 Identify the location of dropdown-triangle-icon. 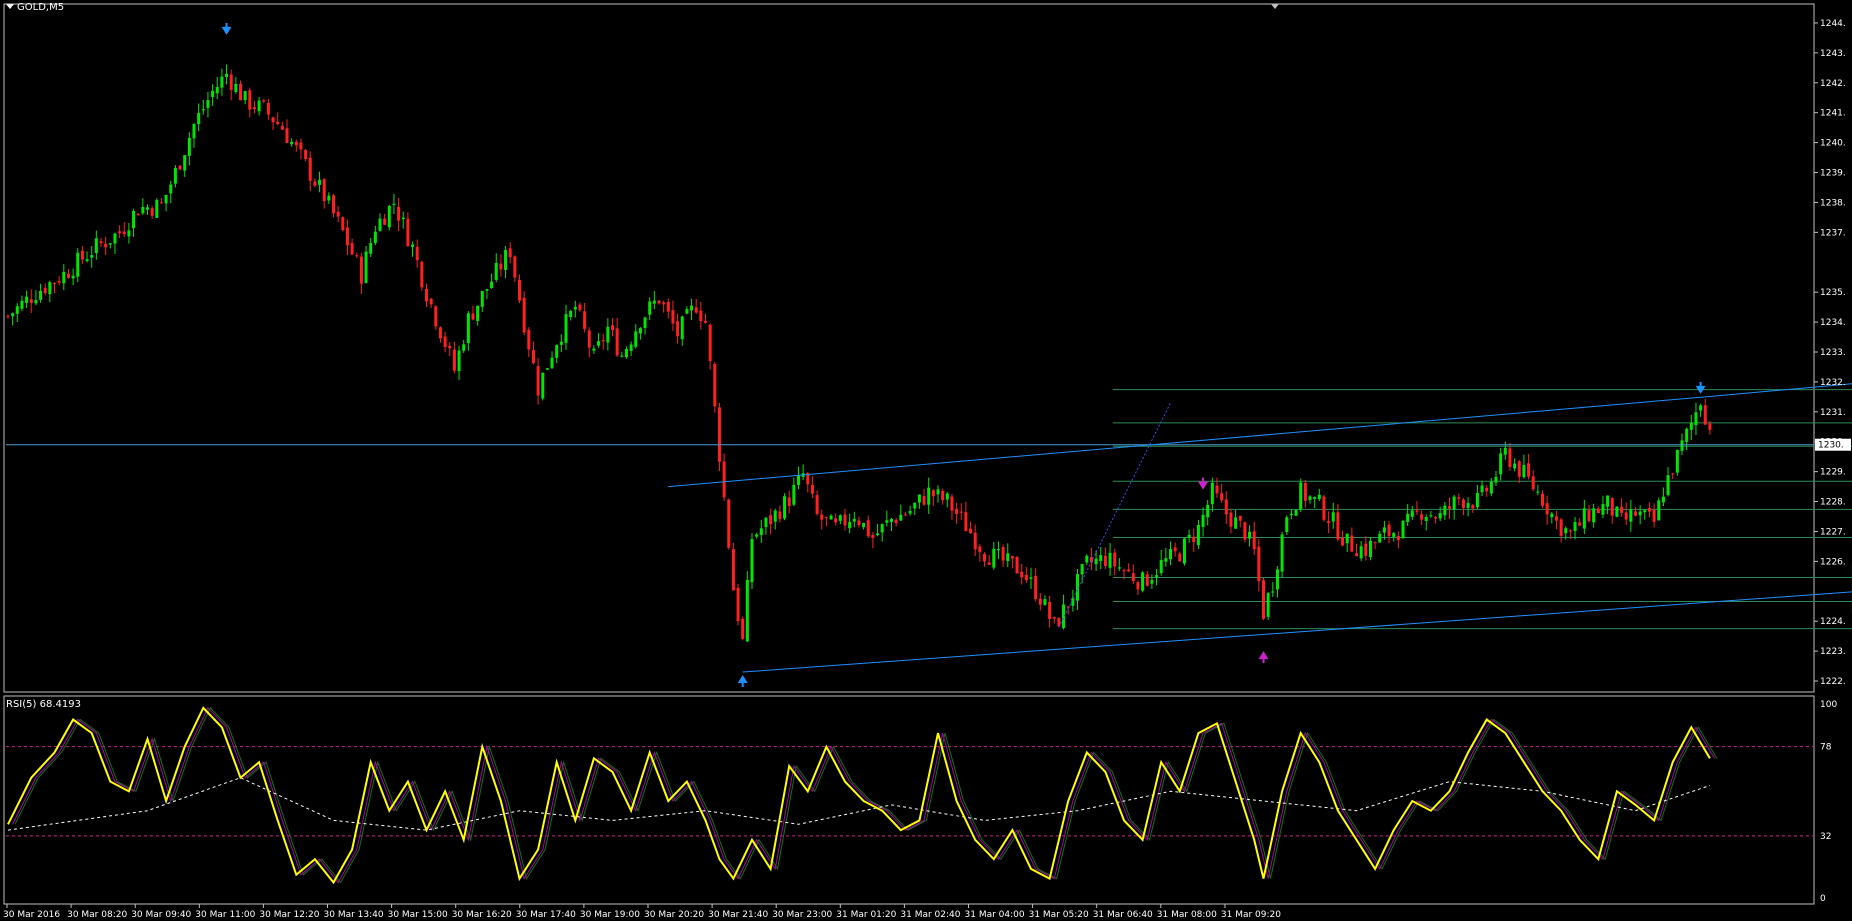
(10, 6).